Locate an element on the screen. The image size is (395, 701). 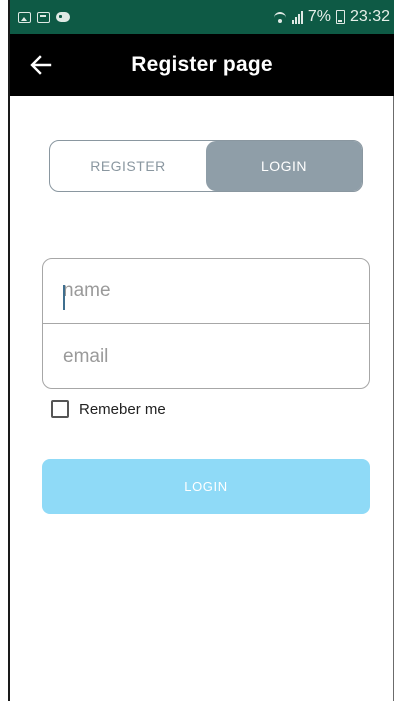
tab-register: REGISTER is located at coordinates (128, 166).